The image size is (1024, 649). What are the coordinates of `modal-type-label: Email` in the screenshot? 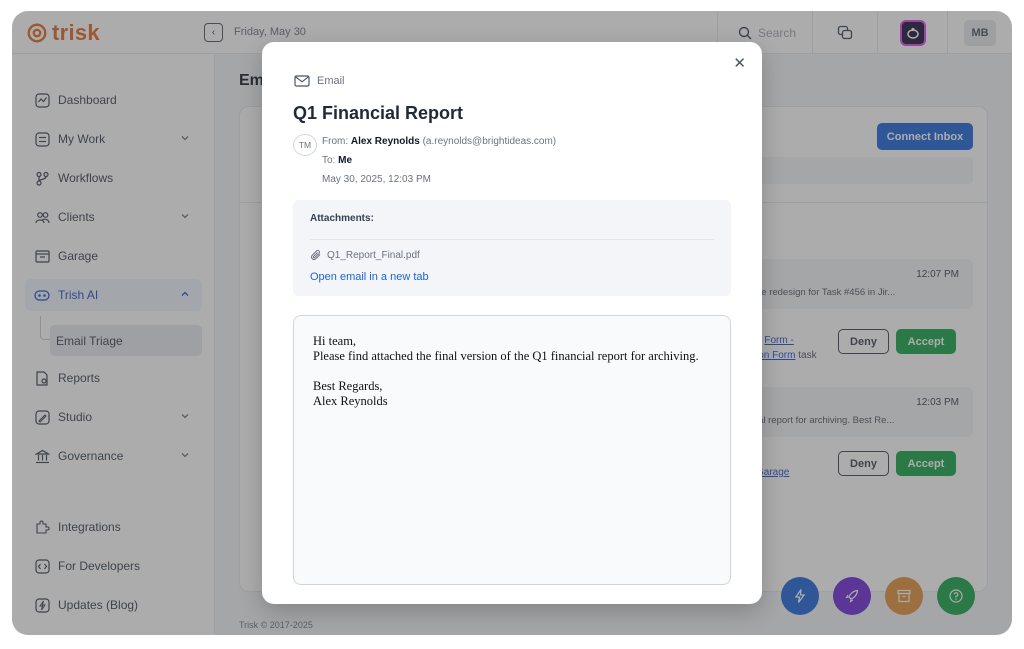 It's located at (331, 81).